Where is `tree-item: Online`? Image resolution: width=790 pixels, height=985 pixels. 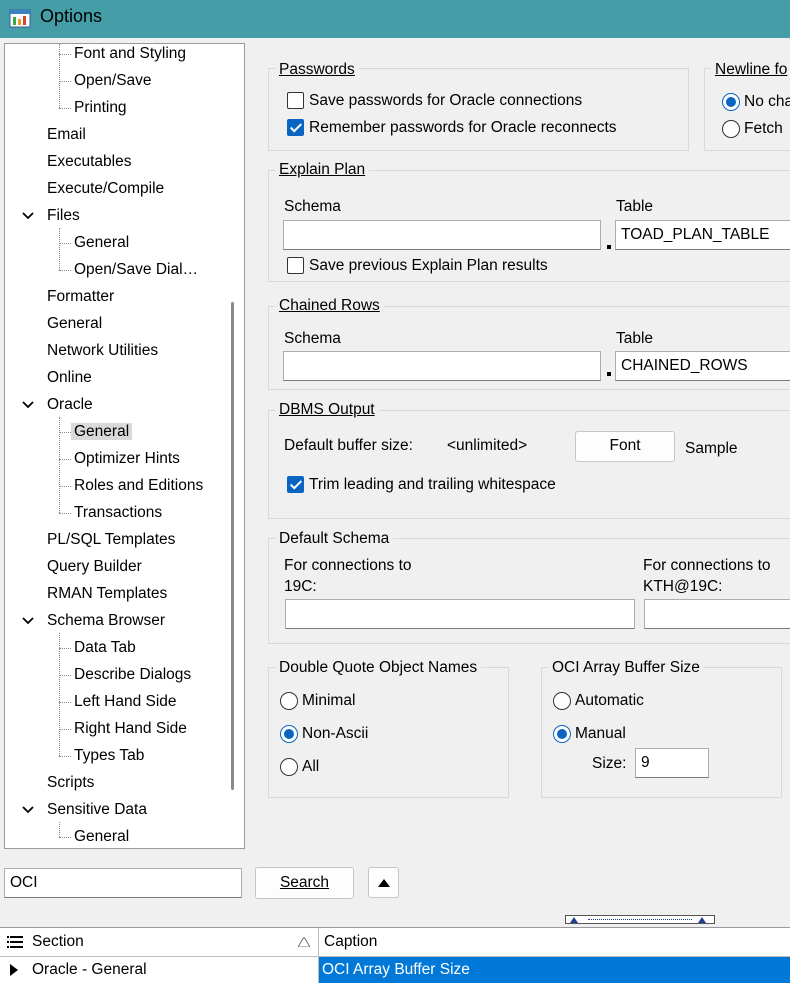
tree-item: Online is located at coordinates (69, 378).